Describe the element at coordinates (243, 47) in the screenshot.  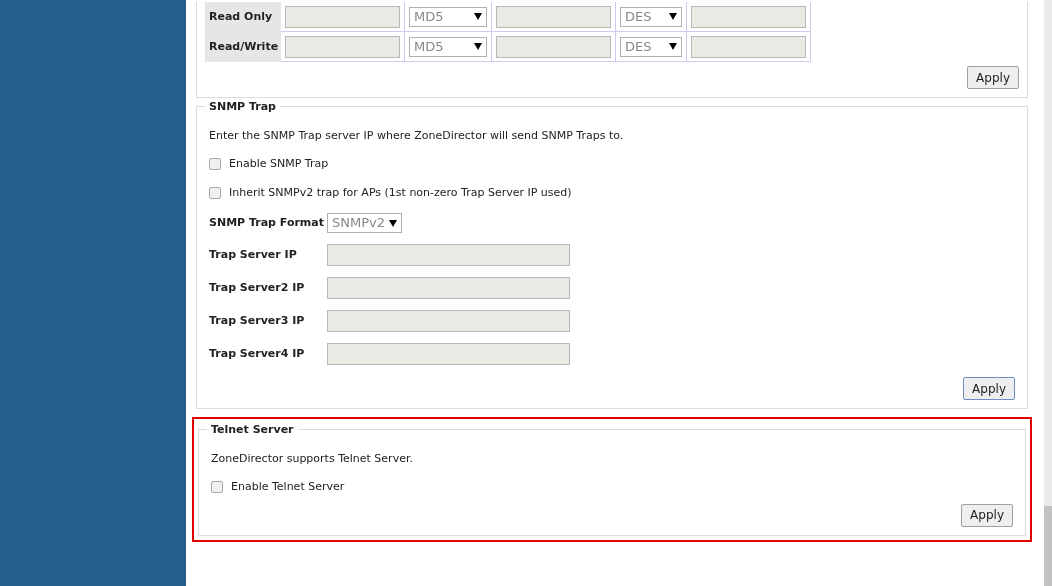
I see `row-label: Read/Write` at that location.